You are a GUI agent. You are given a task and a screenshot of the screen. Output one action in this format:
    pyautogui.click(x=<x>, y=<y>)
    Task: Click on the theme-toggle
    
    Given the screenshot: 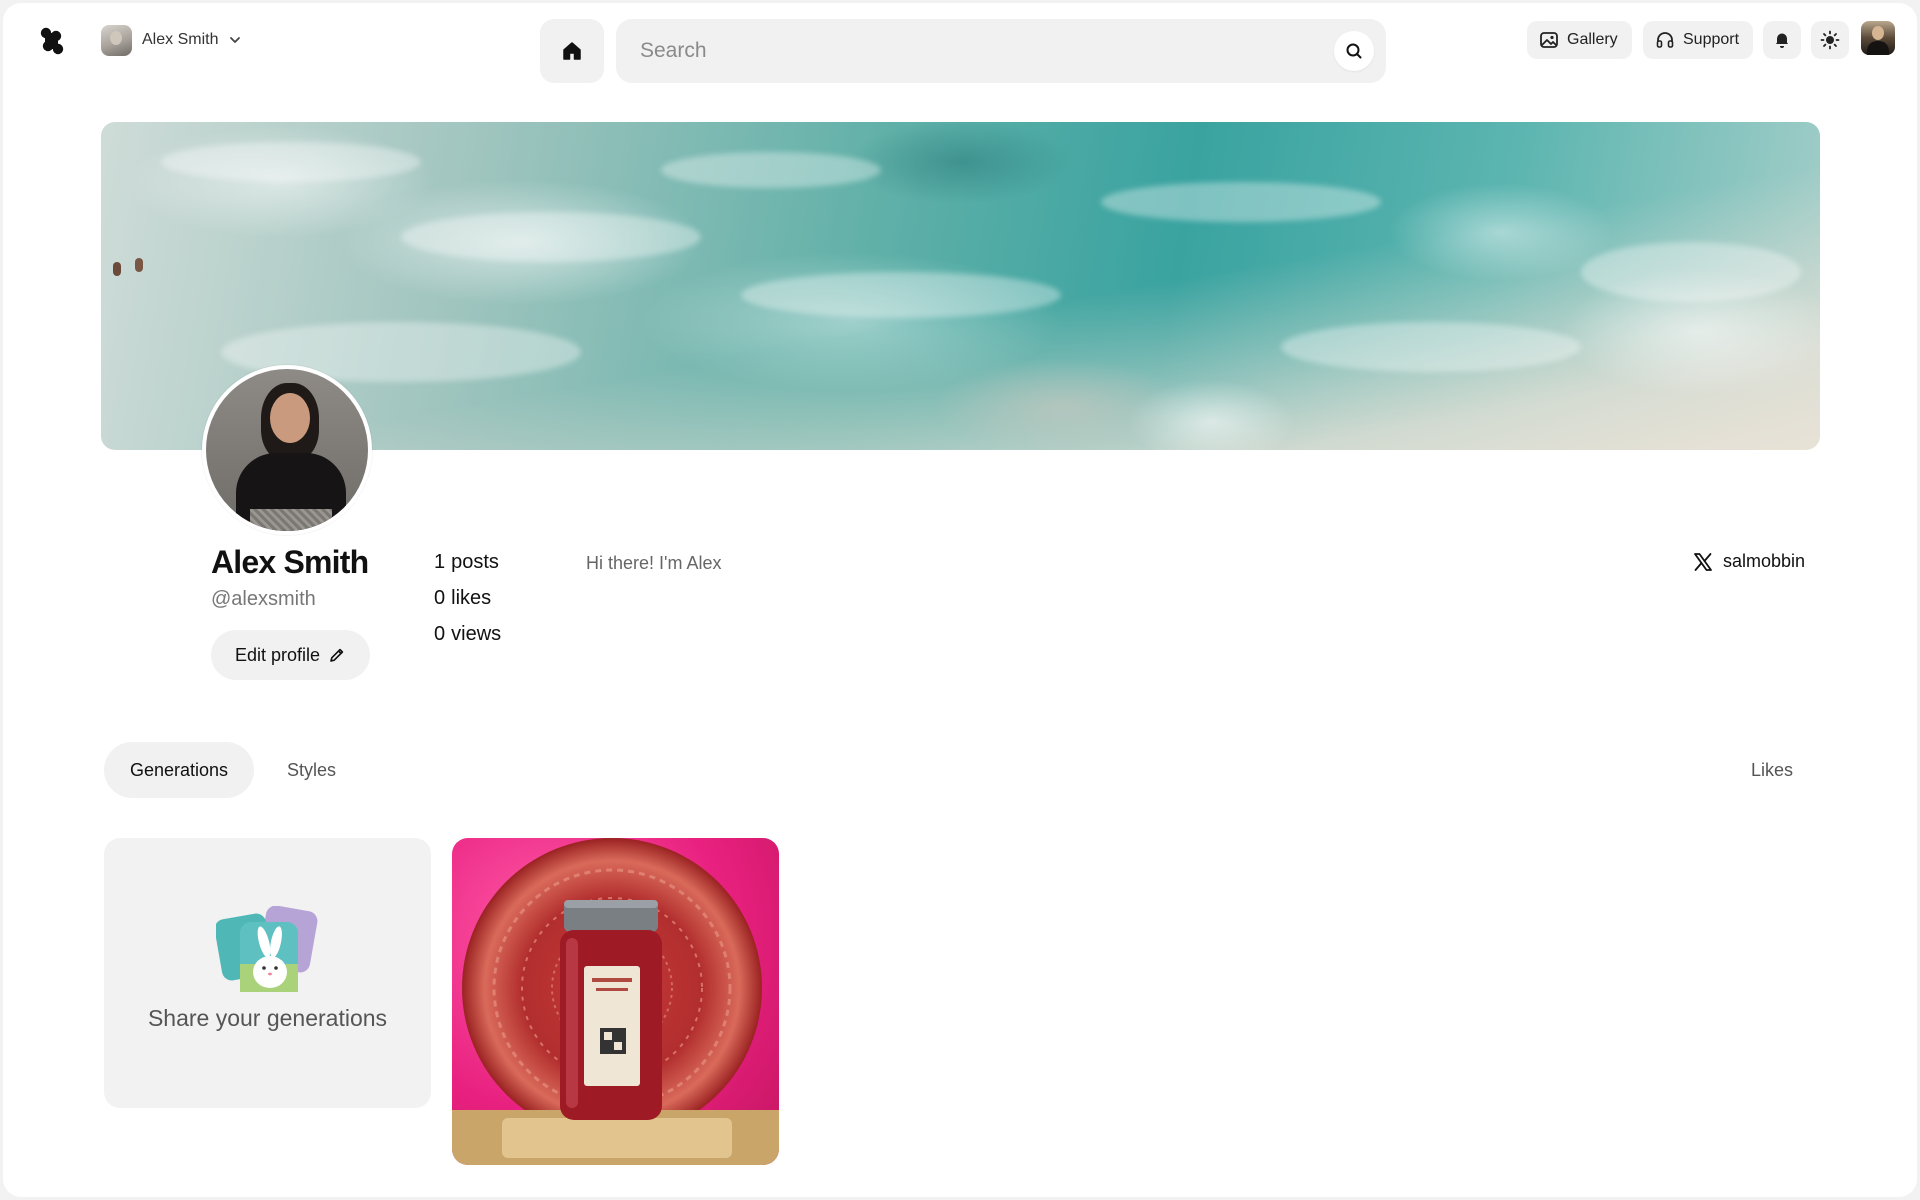 What is the action you would take?
    pyautogui.click(x=1830, y=40)
    